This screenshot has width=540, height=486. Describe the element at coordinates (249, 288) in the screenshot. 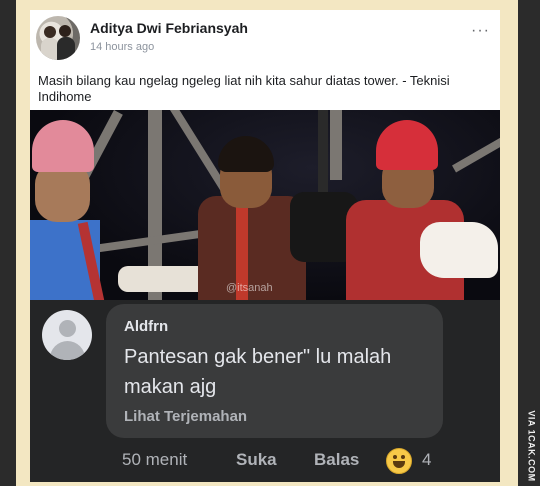

I see `photo-watermark: @itsanah` at that location.